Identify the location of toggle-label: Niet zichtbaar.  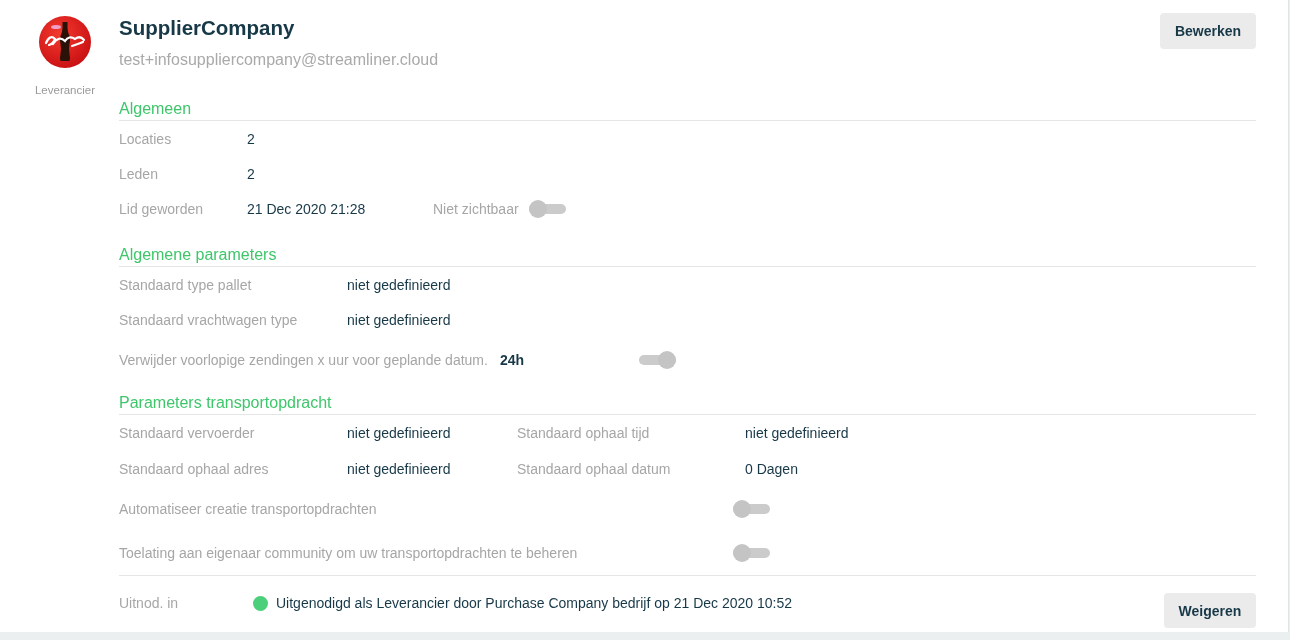
(476, 208).